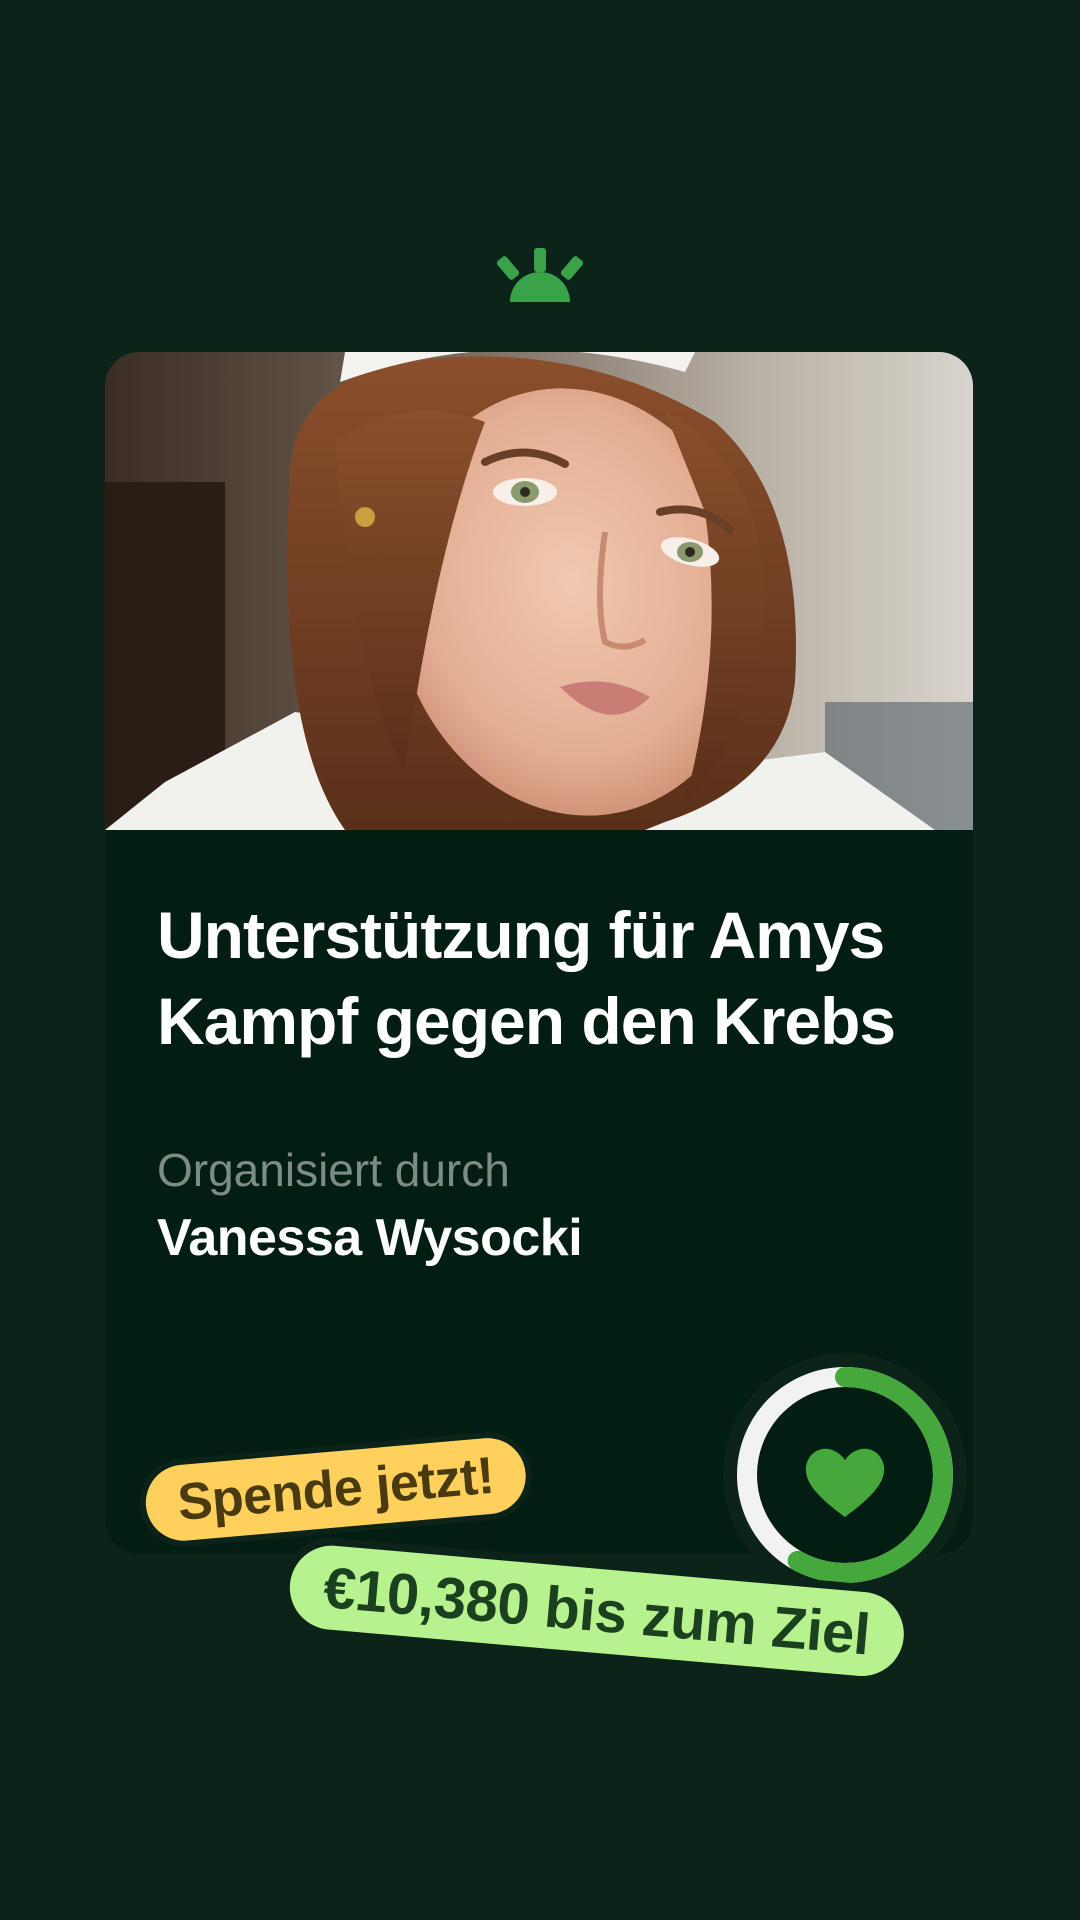 This screenshot has width=1080, height=1920. What do you see at coordinates (540, 275) in the screenshot?
I see `gofundme-sunrise-icon` at bounding box center [540, 275].